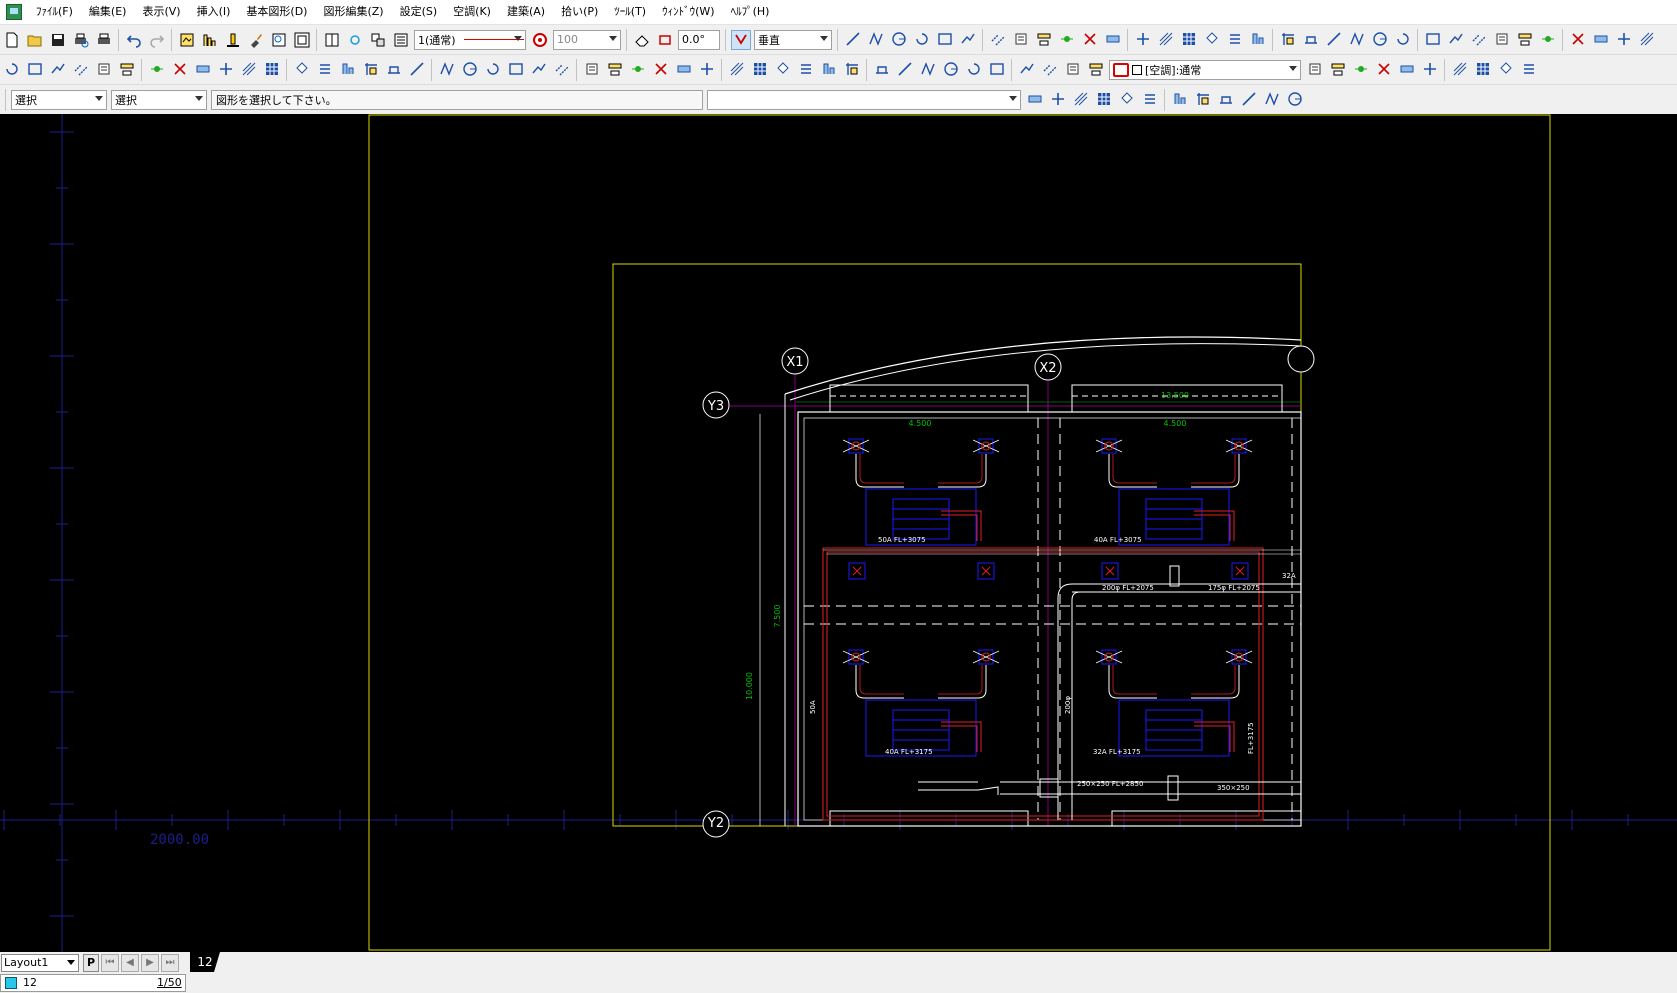 The width and height of the screenshot is (1677, 993). What do you see at coordinates (665, 40) in the screenshot?
I see `red-rectangle-icon` at bounding box center [665, 40].